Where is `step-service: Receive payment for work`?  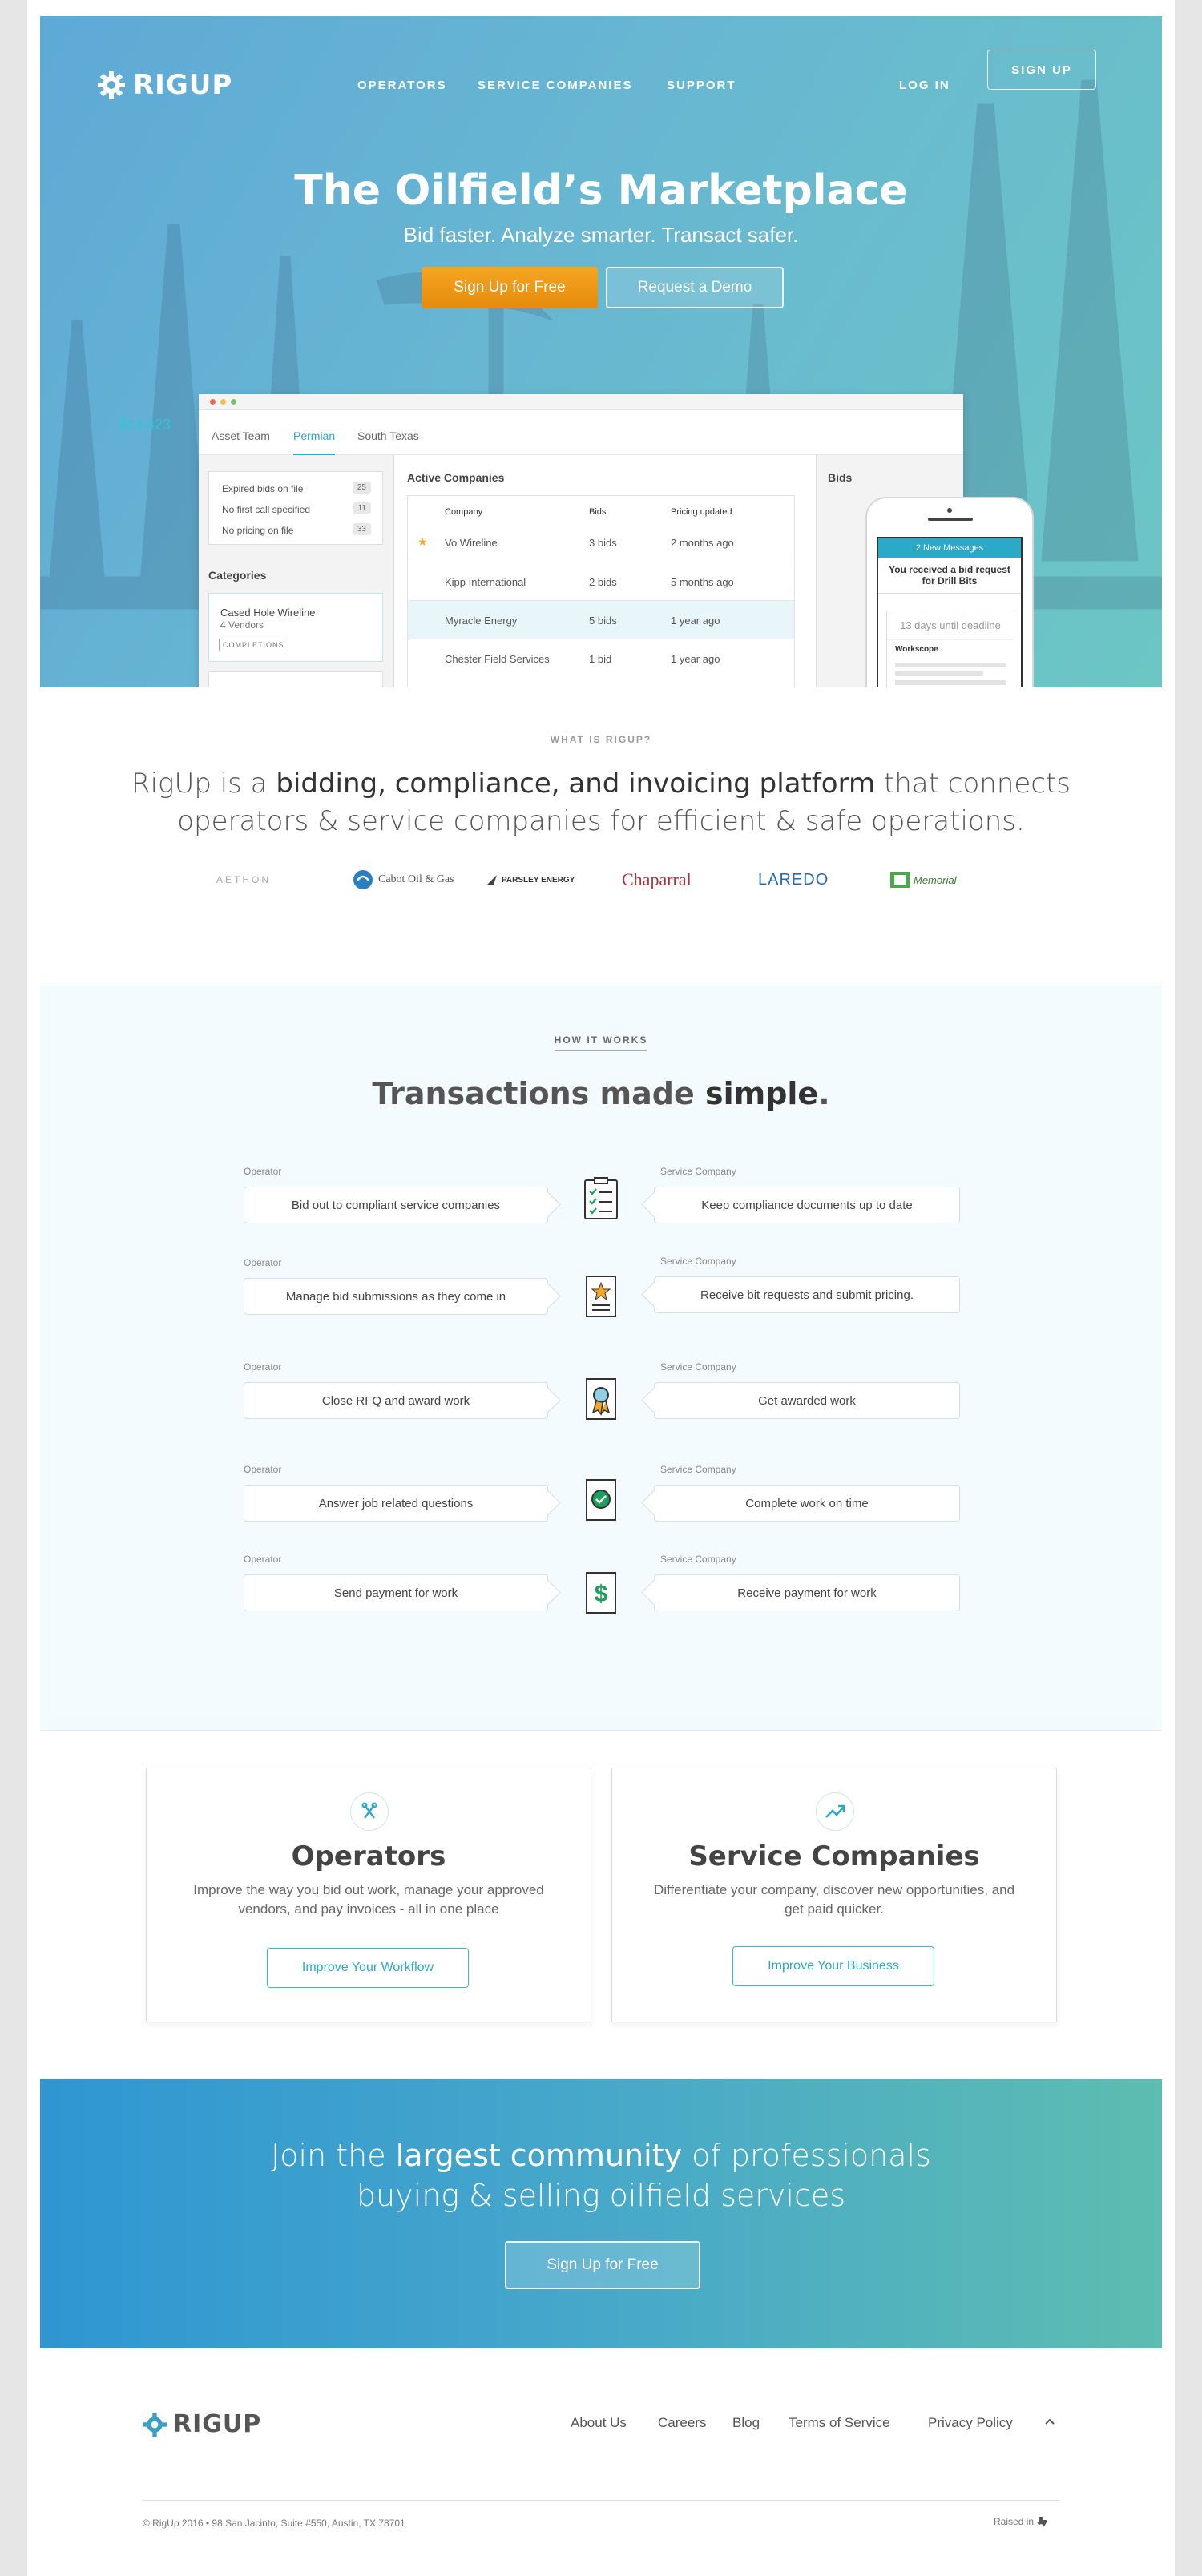 step-service: Receive payment for work is located at coordinates (807, 1592).